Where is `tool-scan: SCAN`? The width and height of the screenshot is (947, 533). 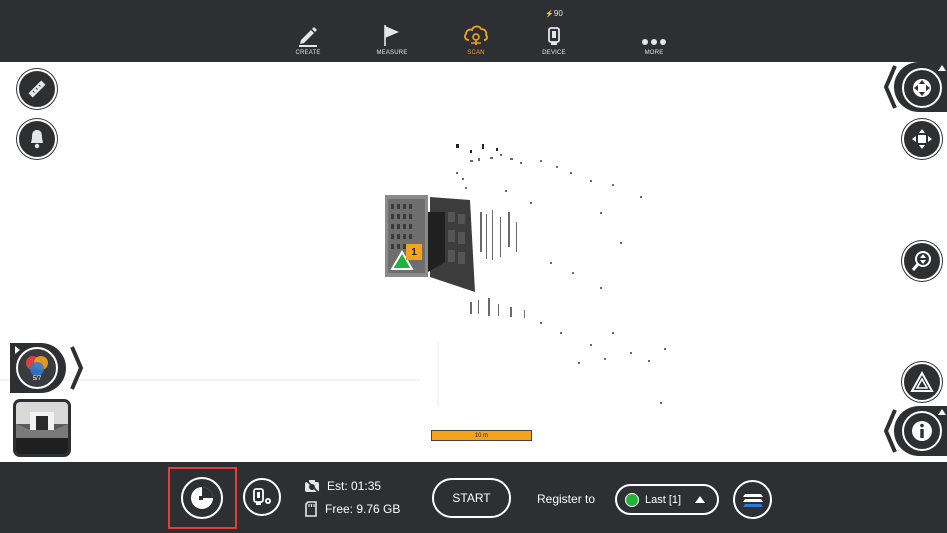 tool-scan: SCAN is located at coordinates (476, 31).